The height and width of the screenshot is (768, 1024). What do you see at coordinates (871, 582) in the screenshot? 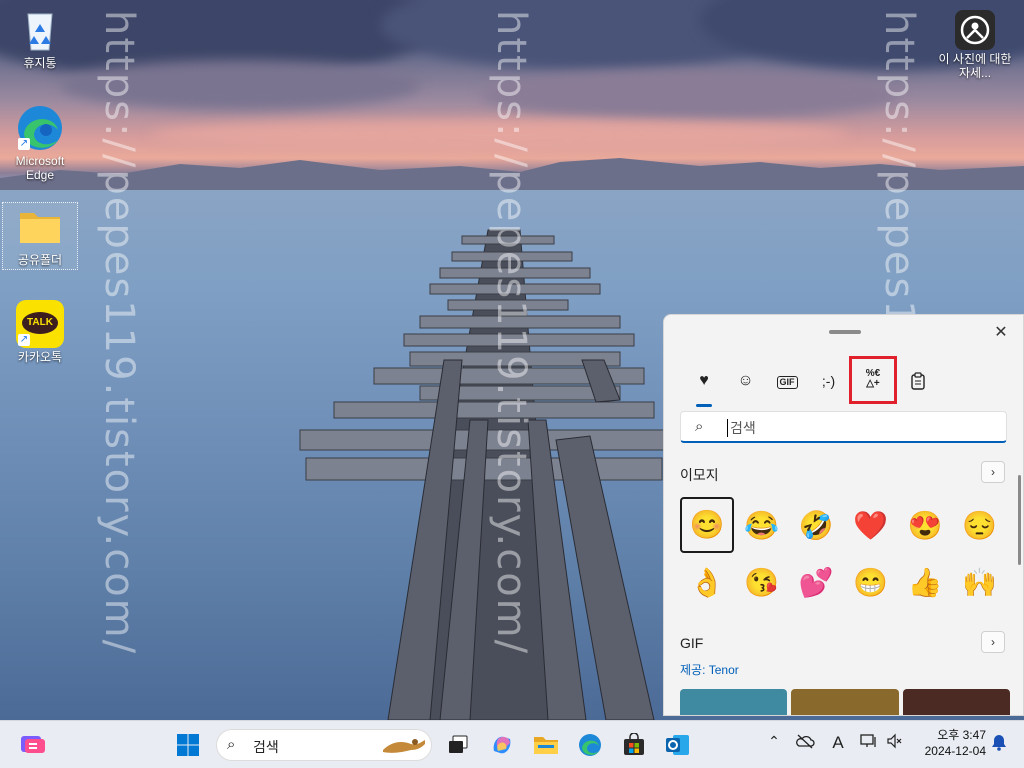
I see `emoji-item: 😁` at bounding box center [871, 582].